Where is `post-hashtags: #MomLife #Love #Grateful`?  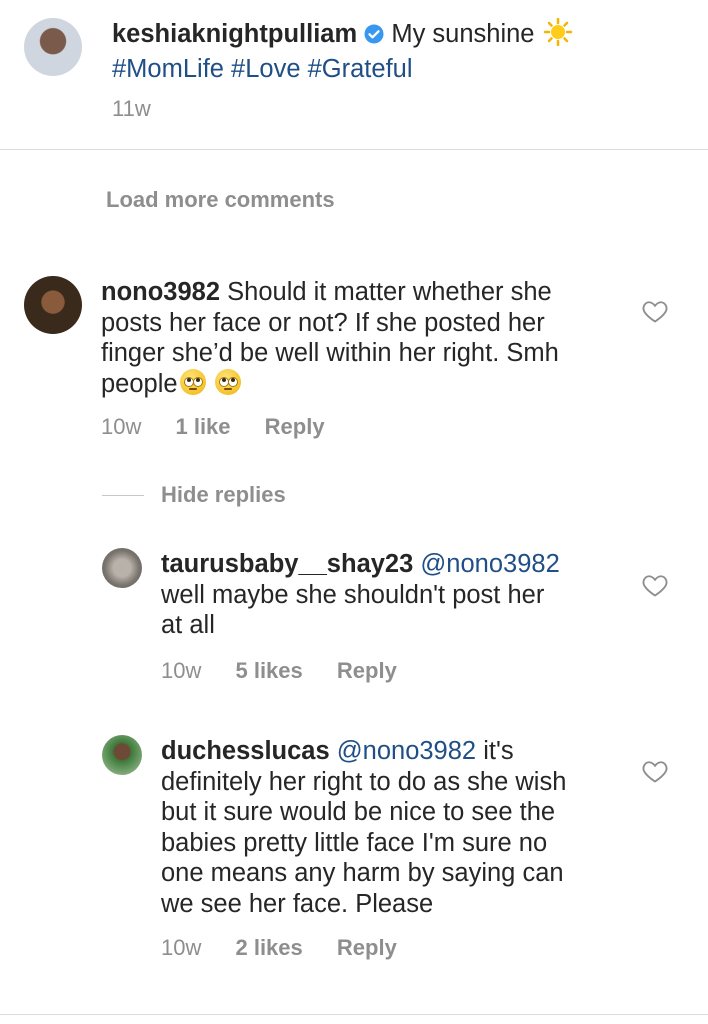 post-hashtags: #MomLife #Love #Grateful is located at coordinates (262, 69).